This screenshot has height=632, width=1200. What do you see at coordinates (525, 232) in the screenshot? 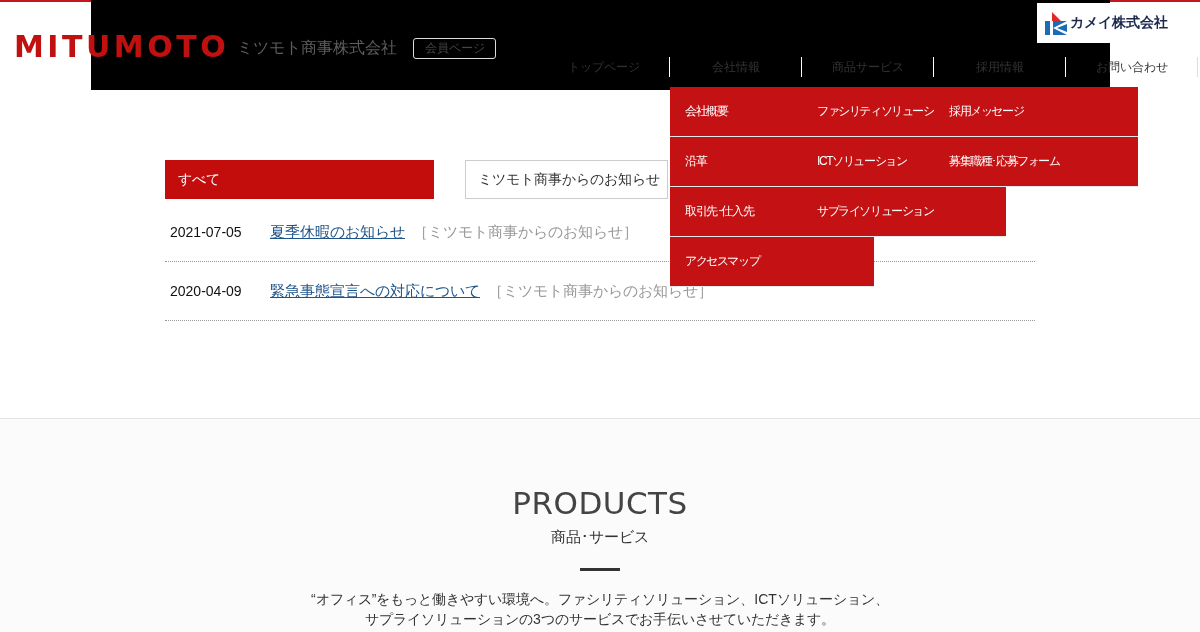
I see `news-category: ［ミツモト商事からのお知らせ］` at bounding box center [525, 232].